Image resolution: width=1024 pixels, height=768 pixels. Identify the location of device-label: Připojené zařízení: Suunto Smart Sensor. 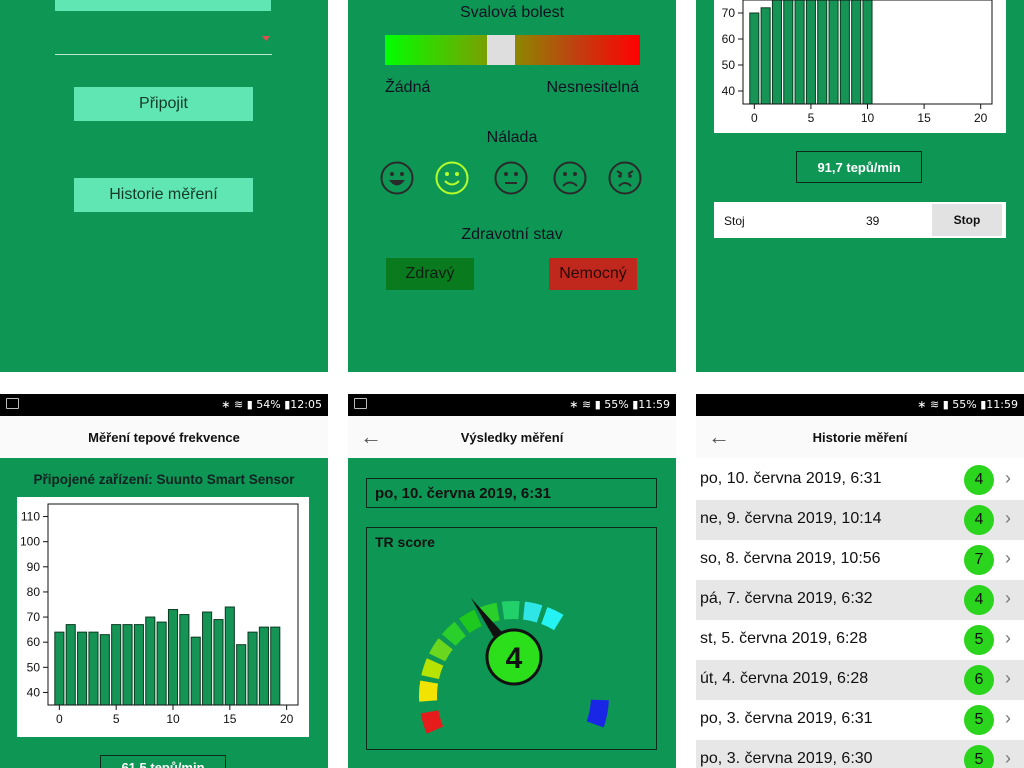
(164, 479).